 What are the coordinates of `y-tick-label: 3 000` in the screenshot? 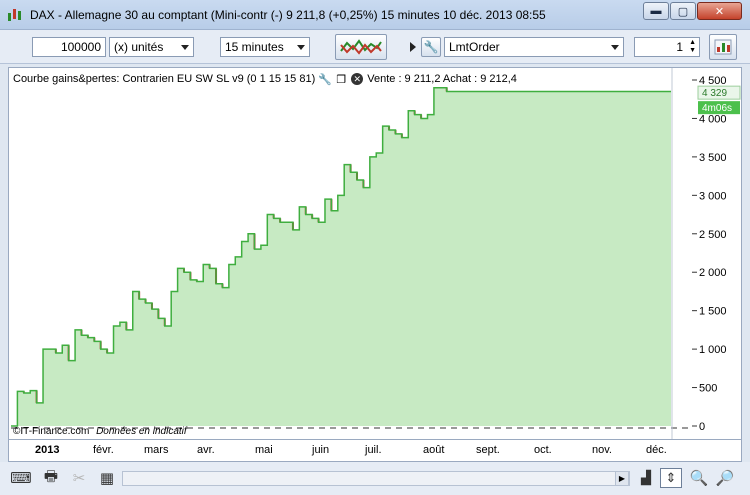 It's located at (713, 196).